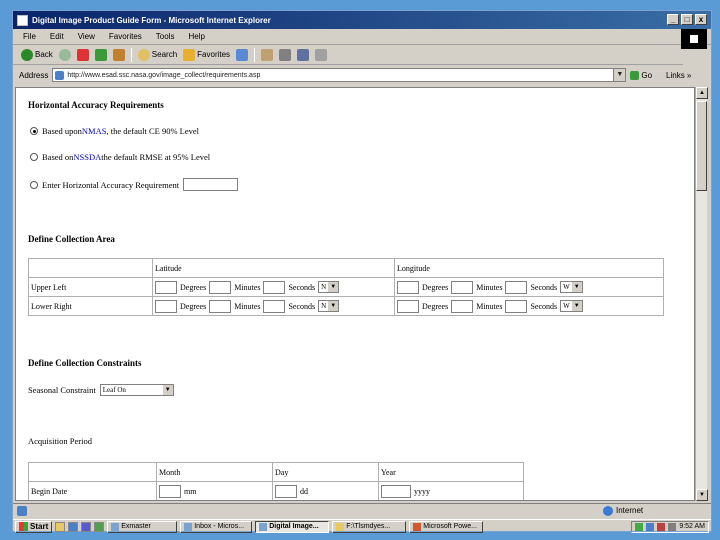 The image size is (720, 540). I want to click on volume-icon, so click(672, 526).